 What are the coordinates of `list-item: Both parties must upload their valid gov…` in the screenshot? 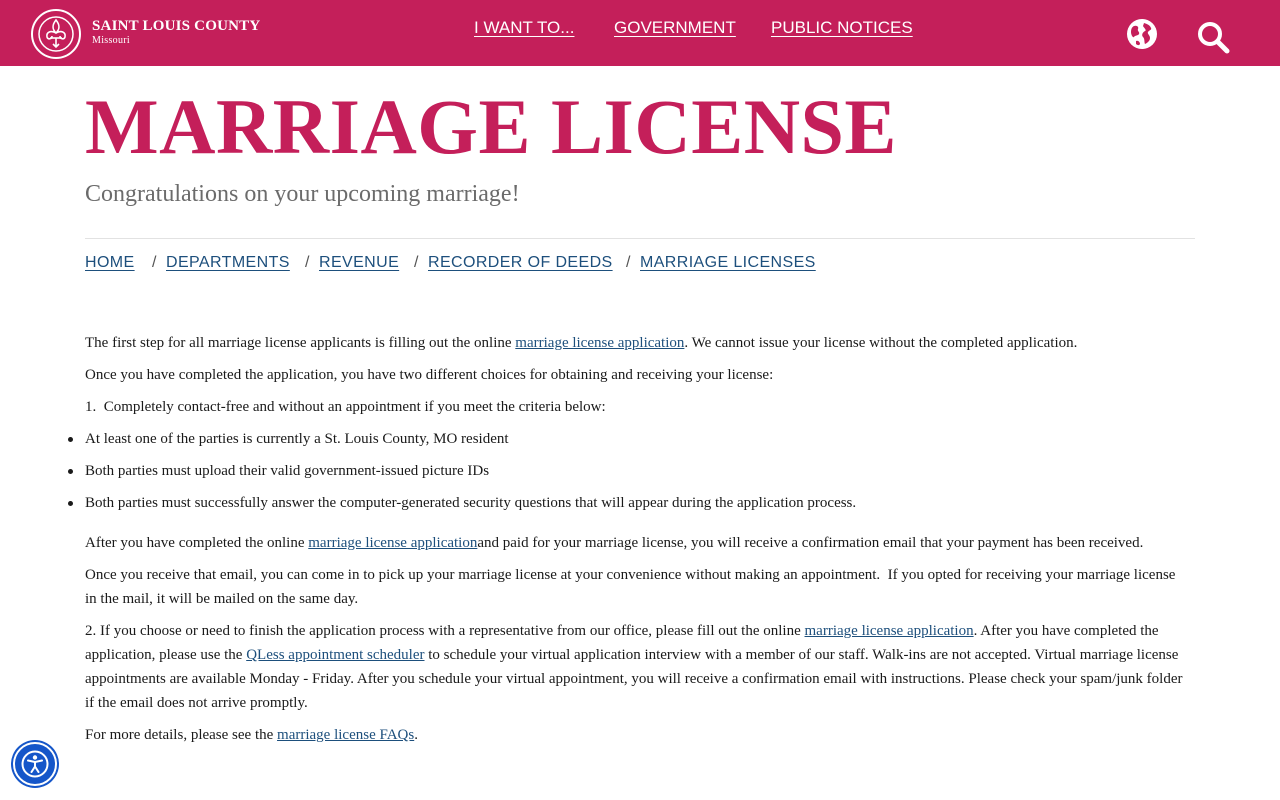 It's located at (626, 471).